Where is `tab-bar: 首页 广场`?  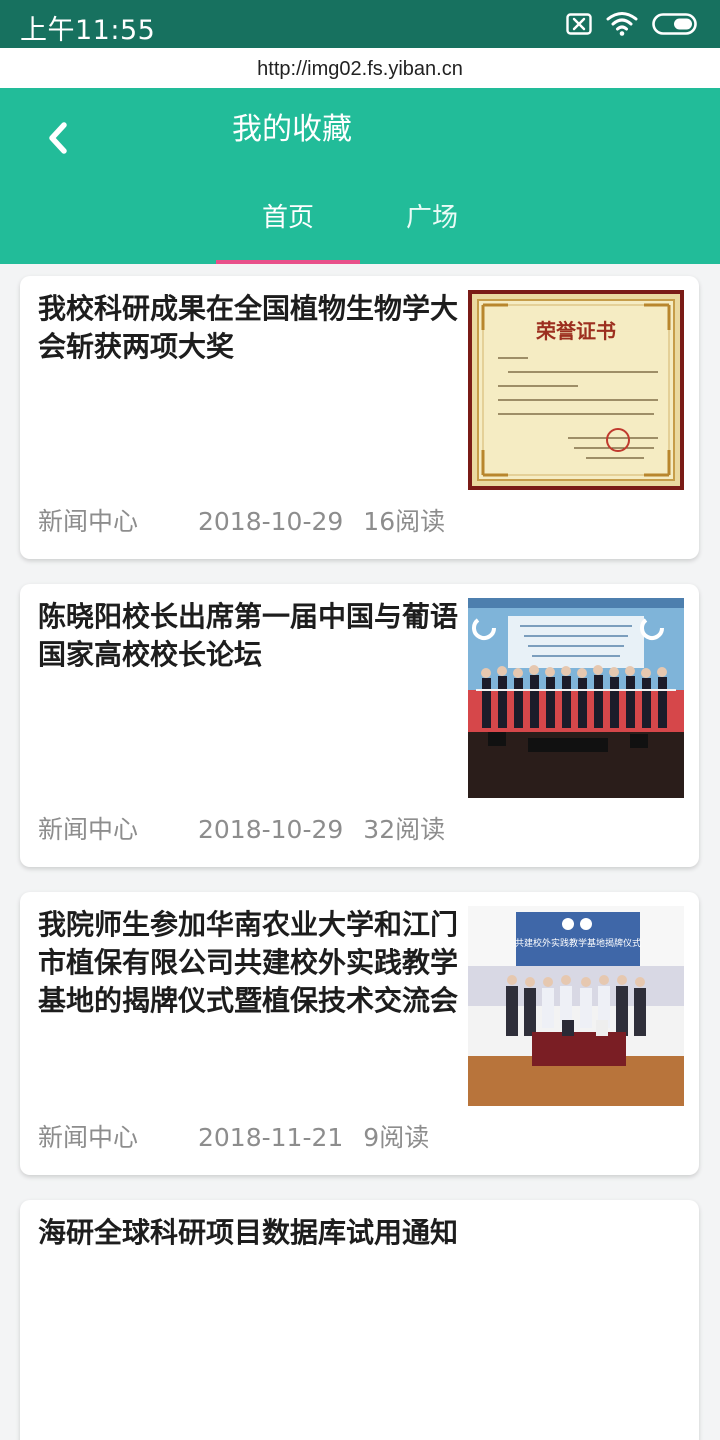
tab-bar: 首页 广场 is located at coordinates (360, 230).